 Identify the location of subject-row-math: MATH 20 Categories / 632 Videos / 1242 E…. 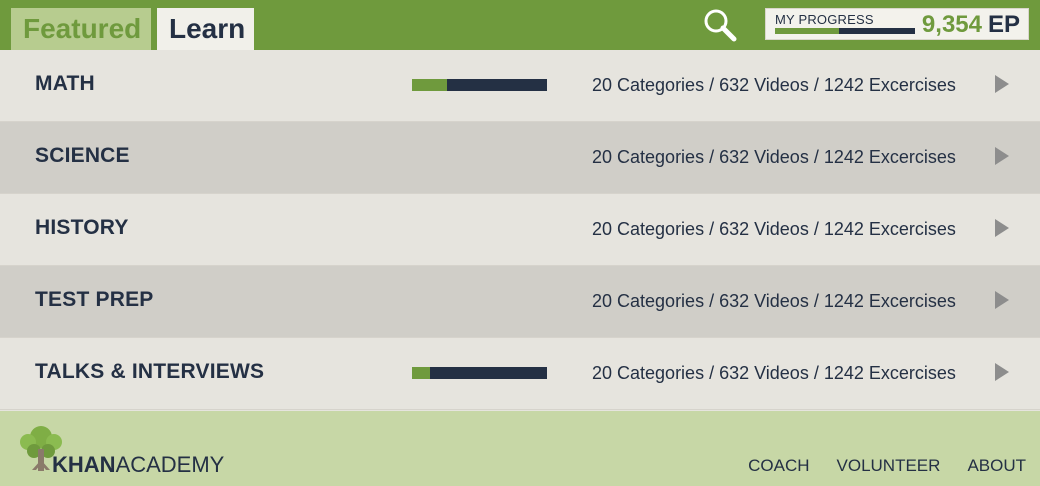
(520, 86).